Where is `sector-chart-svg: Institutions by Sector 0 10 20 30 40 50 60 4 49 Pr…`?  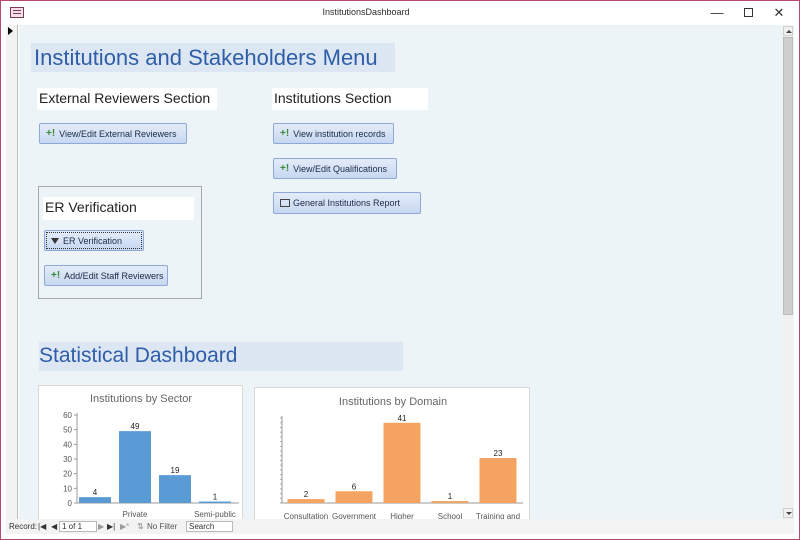
sector-chart-svg: Institutions by Sector 0 10 20 30 40 50 60 4 49 Pr… is located at coordinates (151, 456).